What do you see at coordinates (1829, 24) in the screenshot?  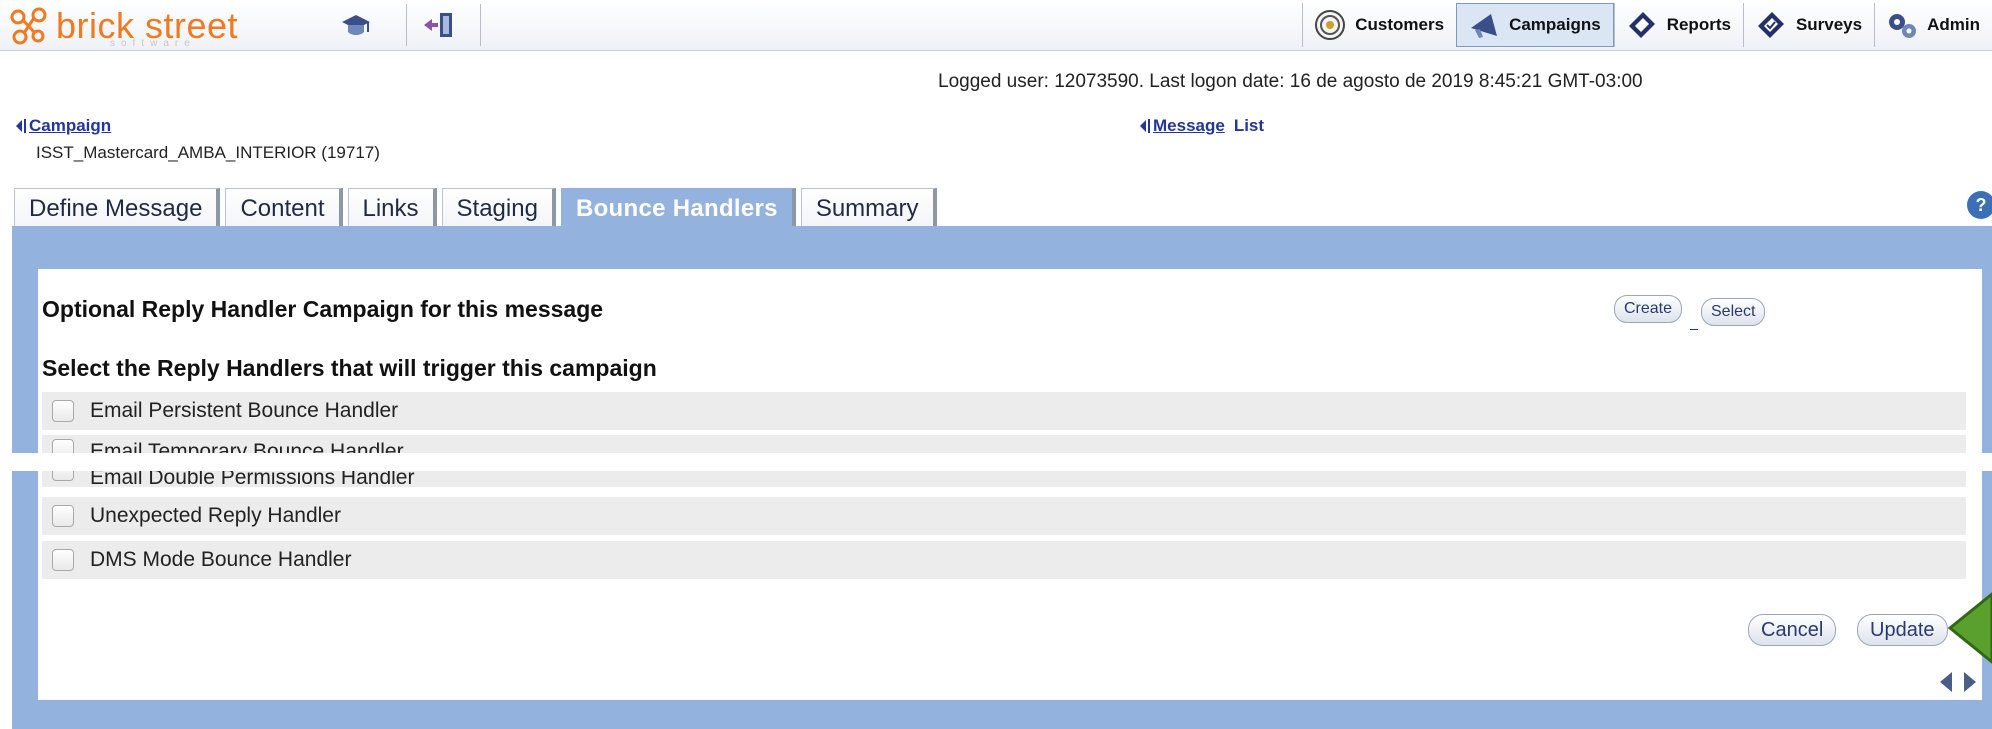 I see `nav-surveys-label: Surveys` at bounding box center [1829, 24].